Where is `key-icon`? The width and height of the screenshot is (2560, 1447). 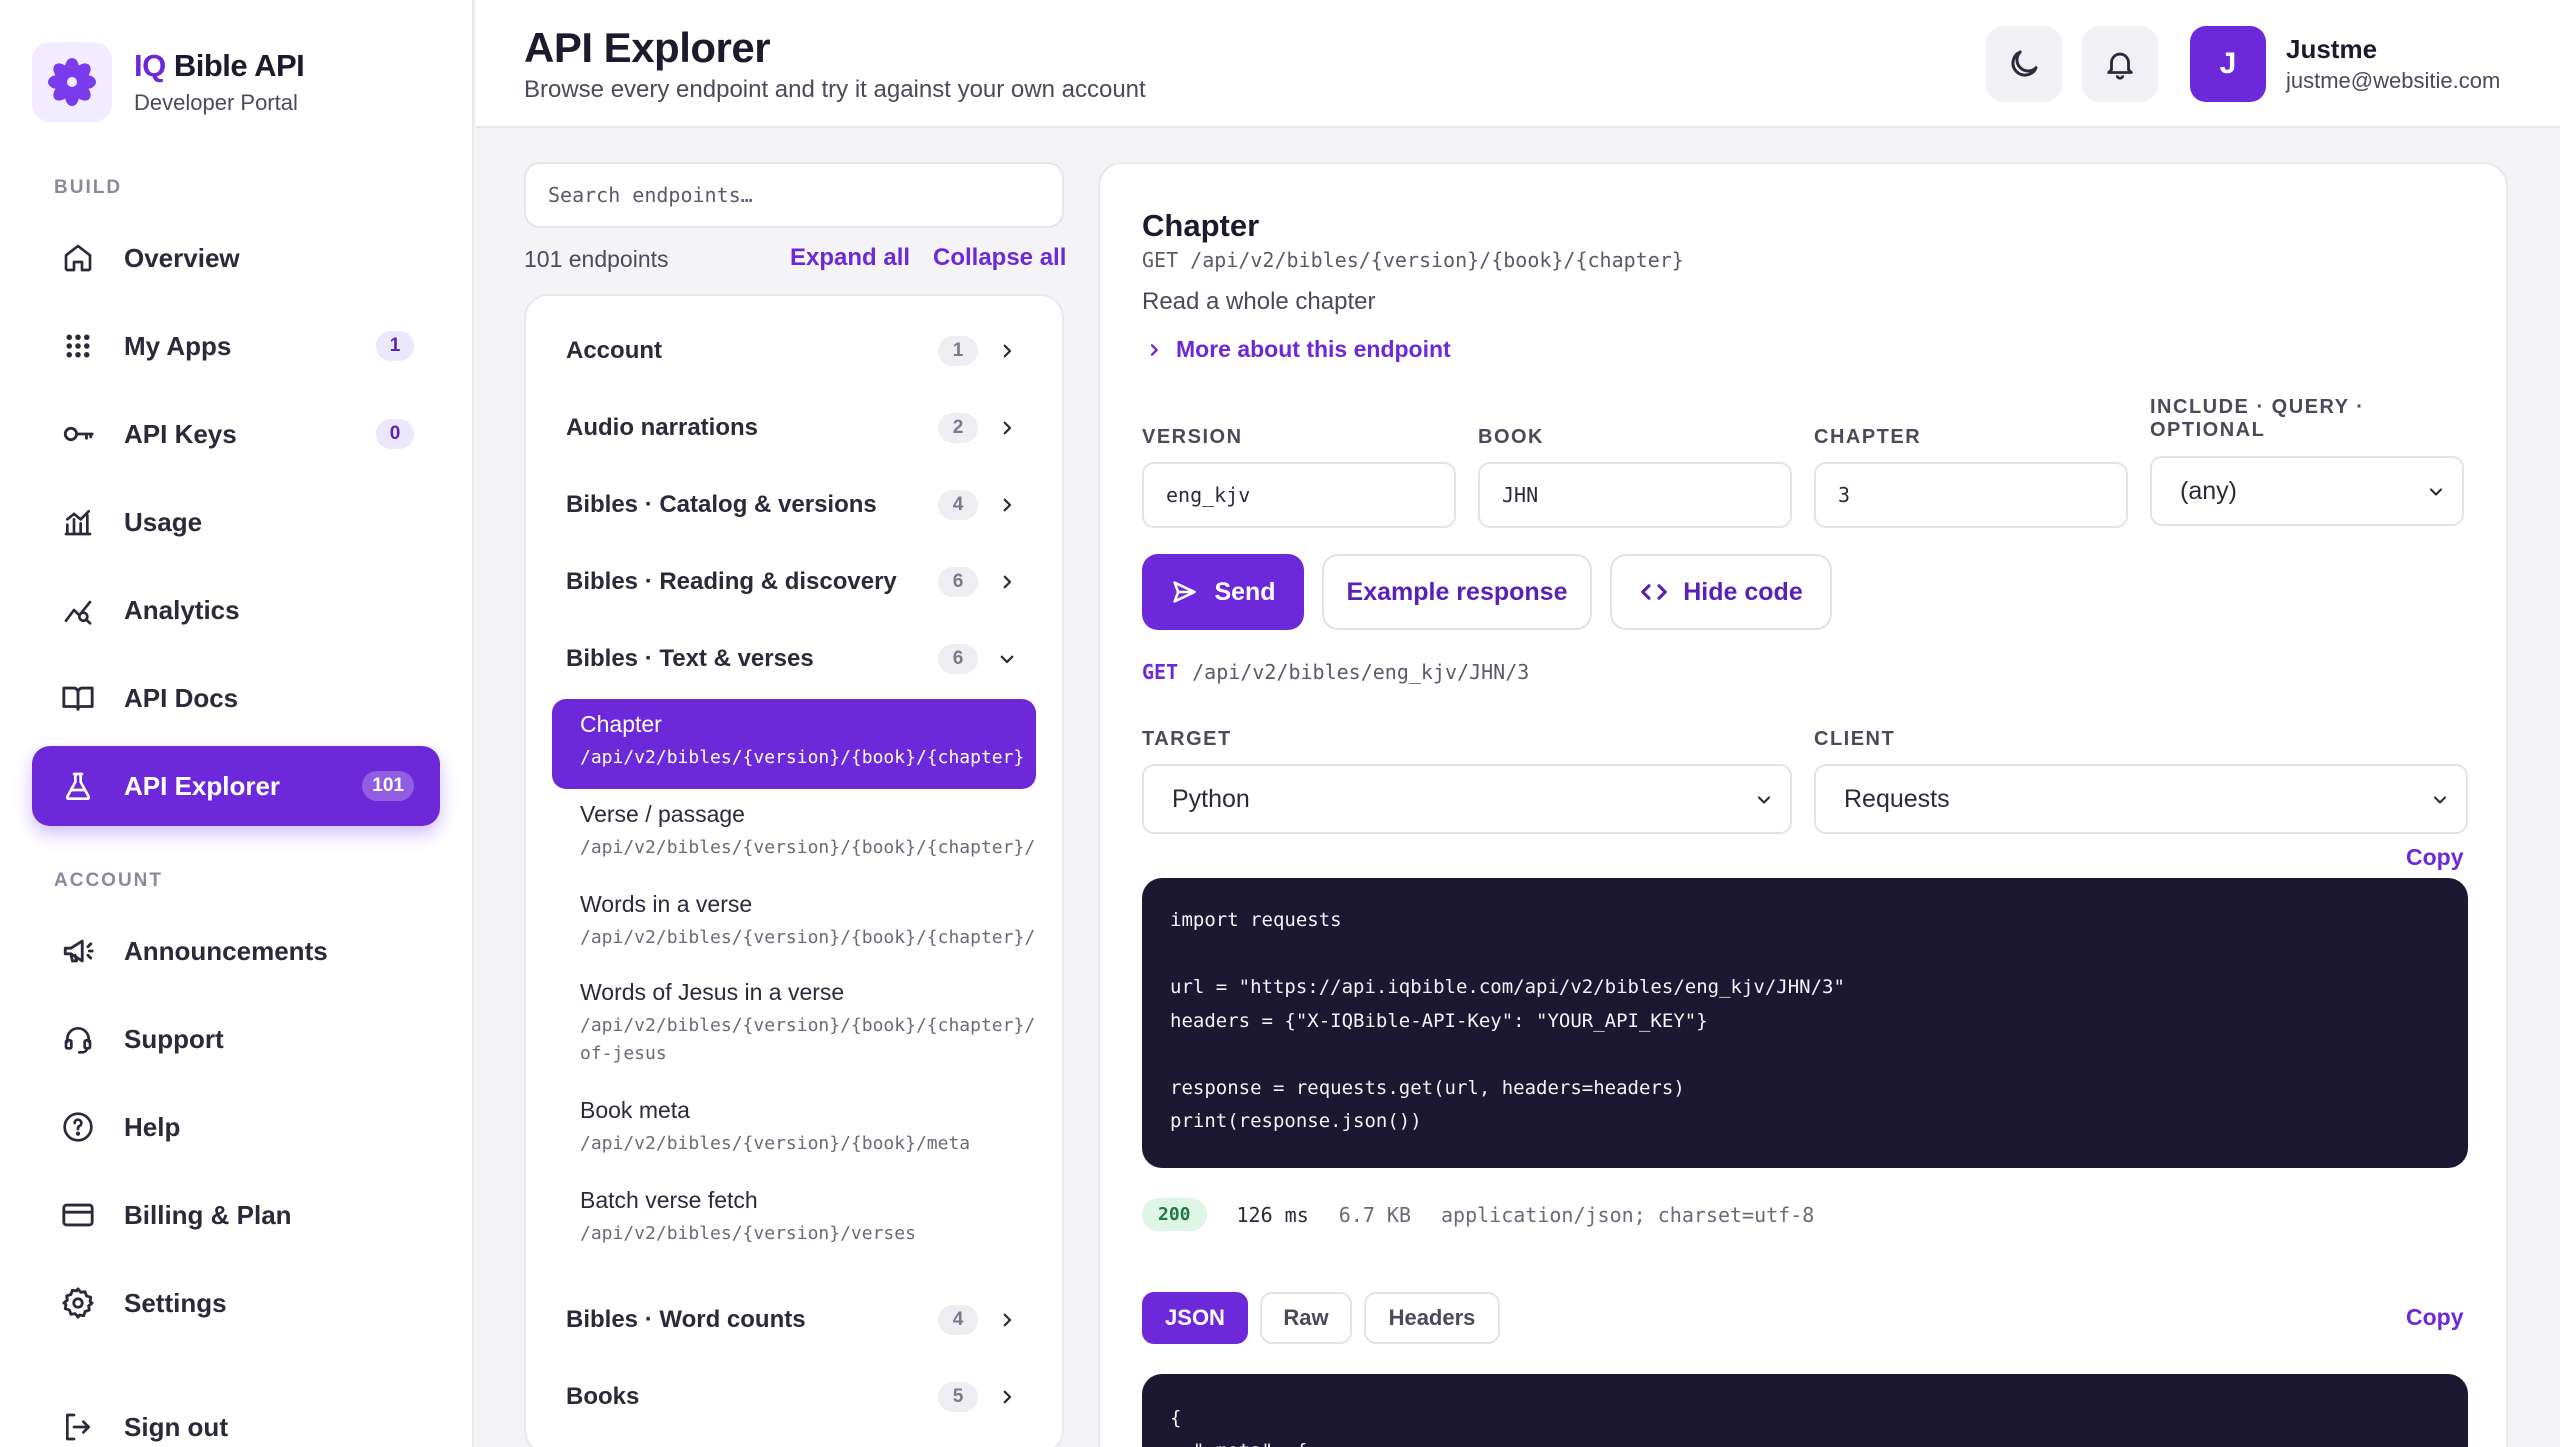 key-icon is located at coordinates (78, 434).